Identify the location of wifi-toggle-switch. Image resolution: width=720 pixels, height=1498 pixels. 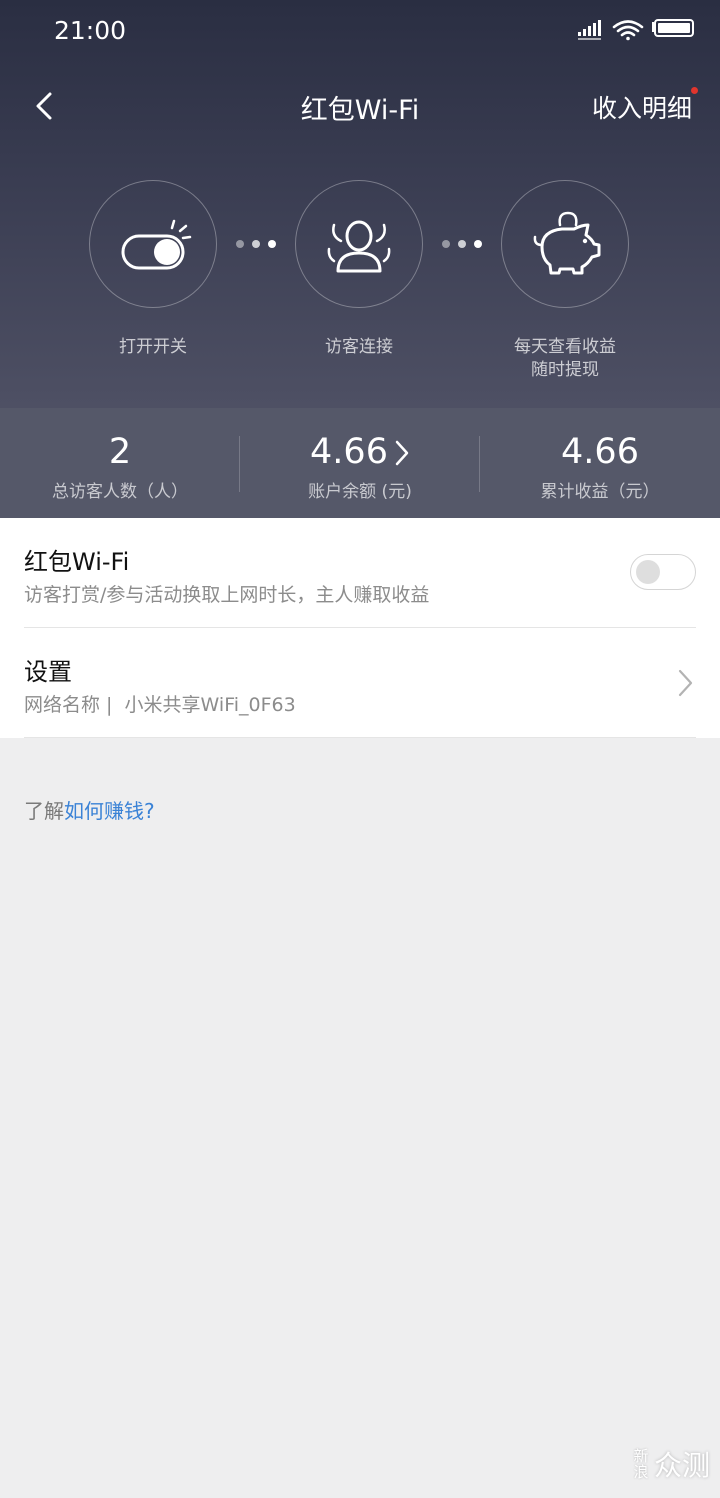
(663, 572).